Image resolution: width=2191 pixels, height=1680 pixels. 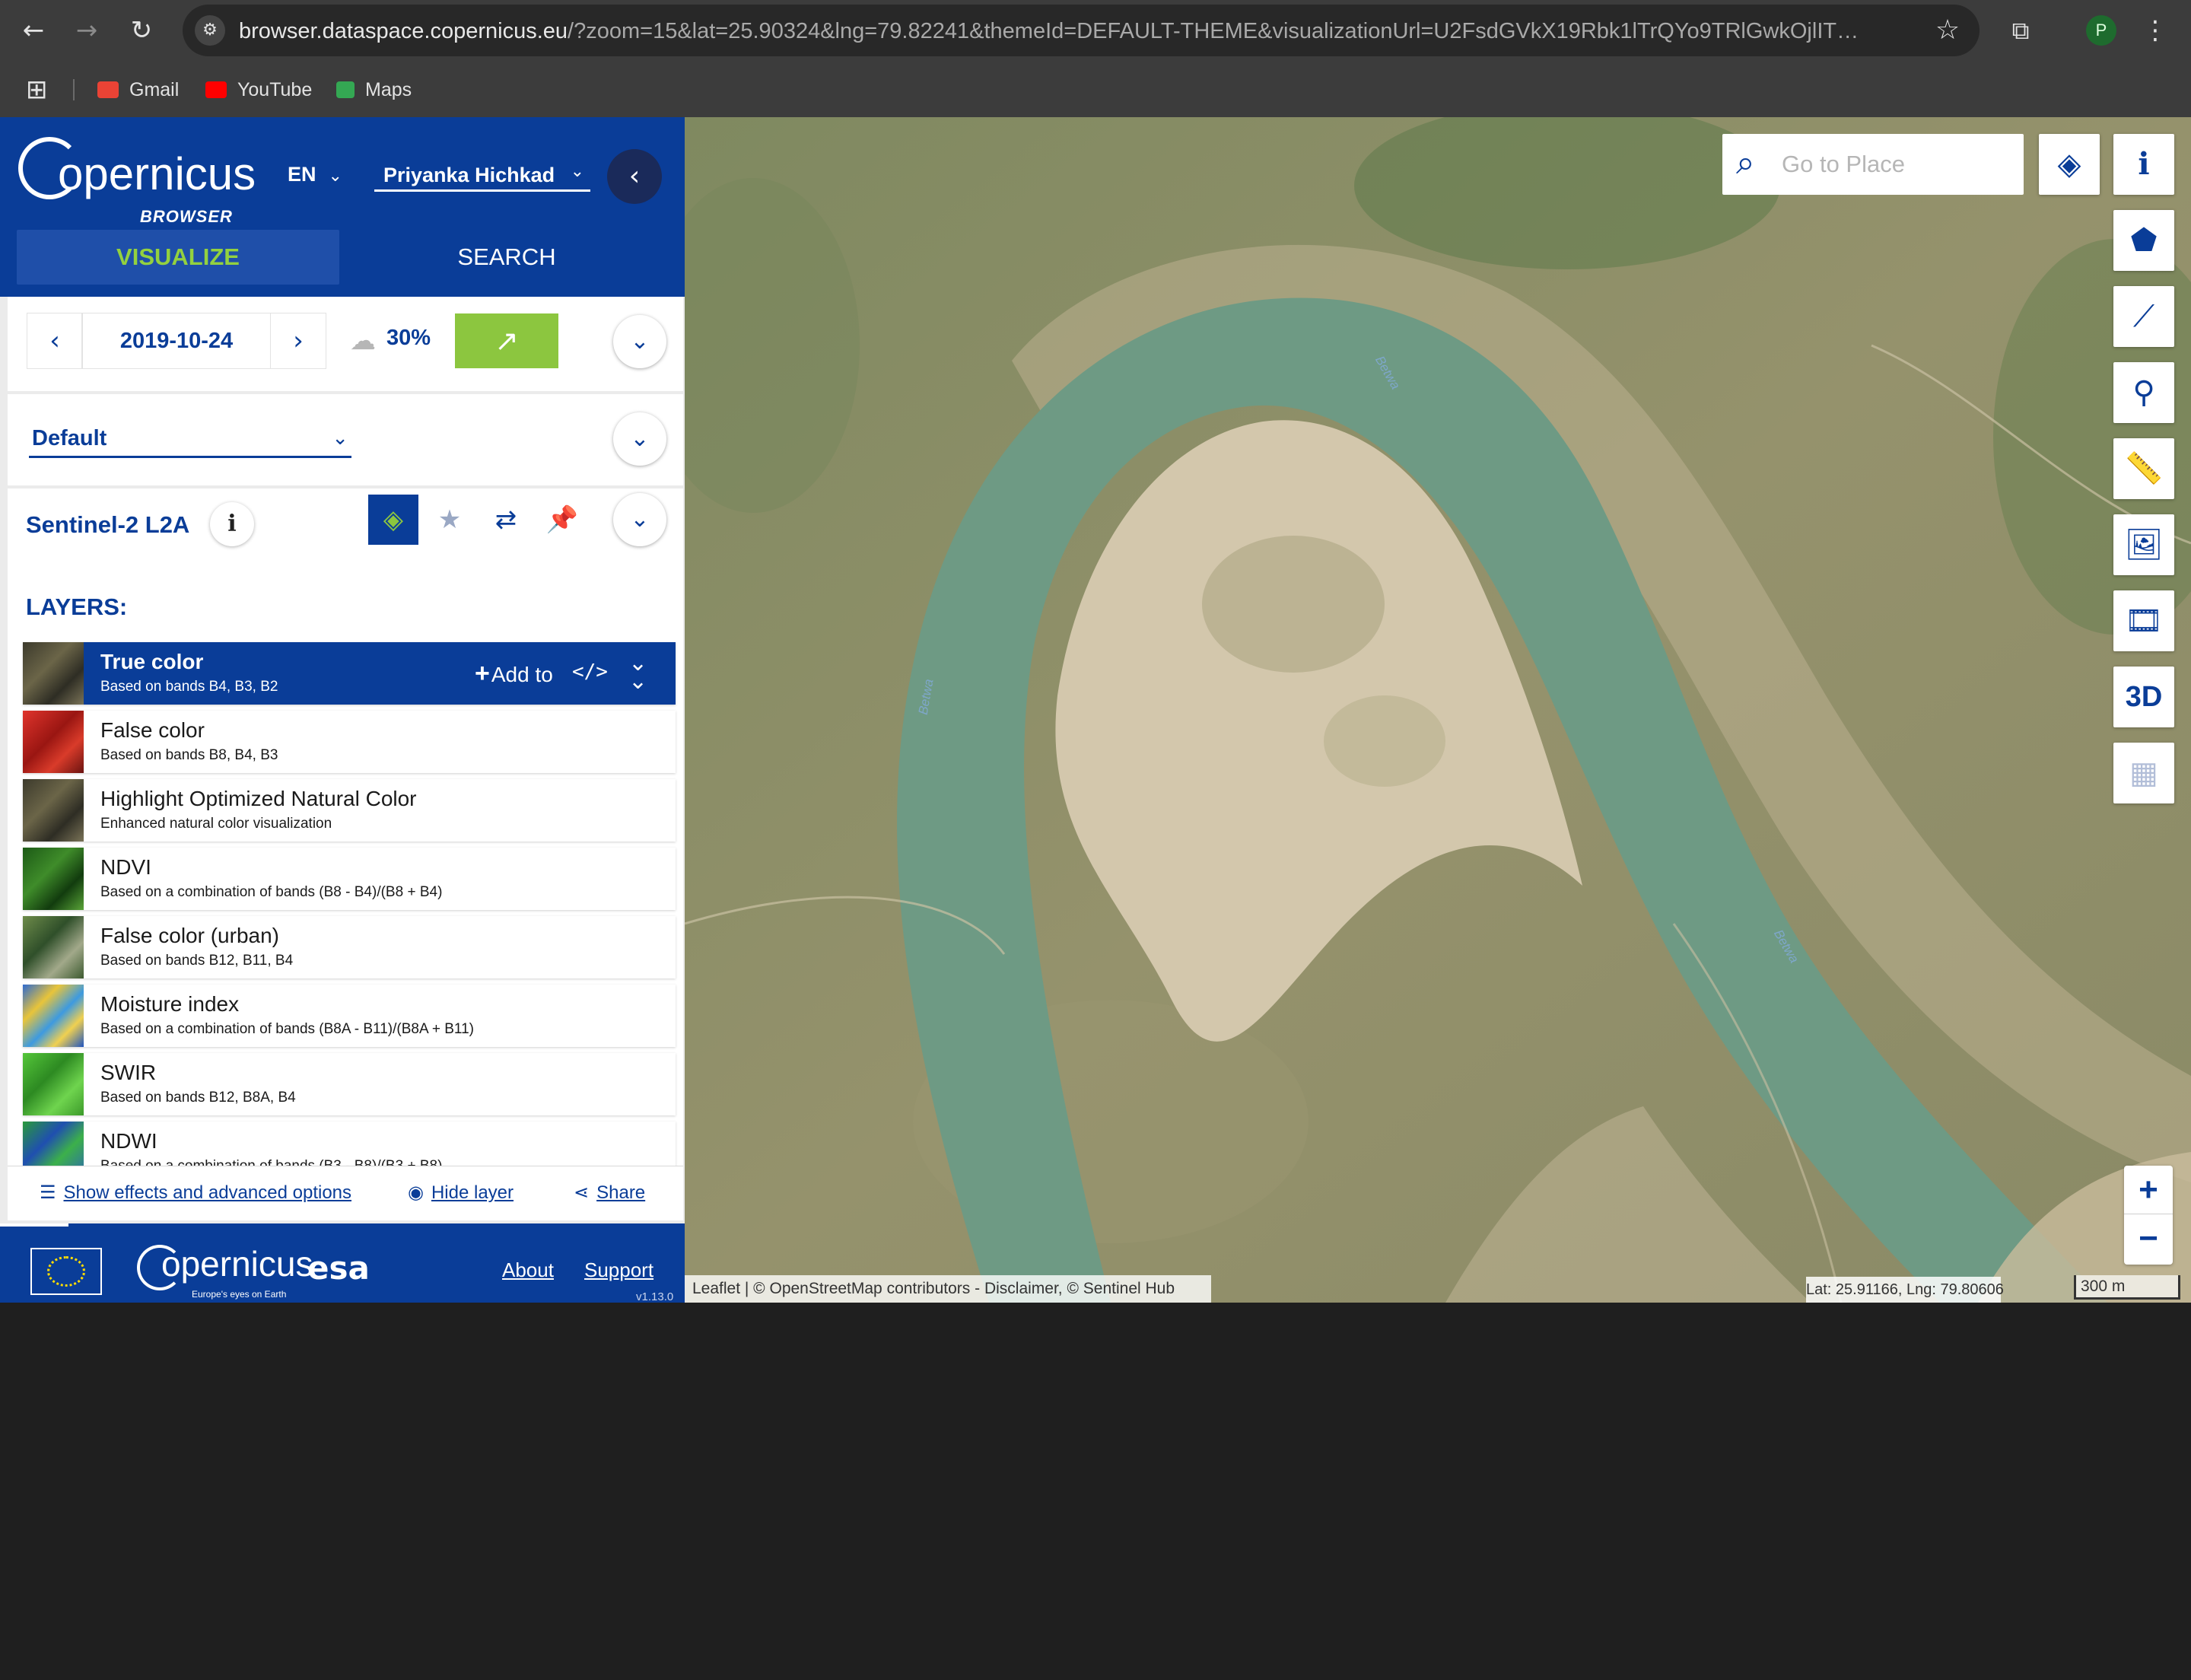 I want to click on cursor-coordinates: Lat: 25.91166, Lng: 79.80606, so click(x=1905, y=1290).